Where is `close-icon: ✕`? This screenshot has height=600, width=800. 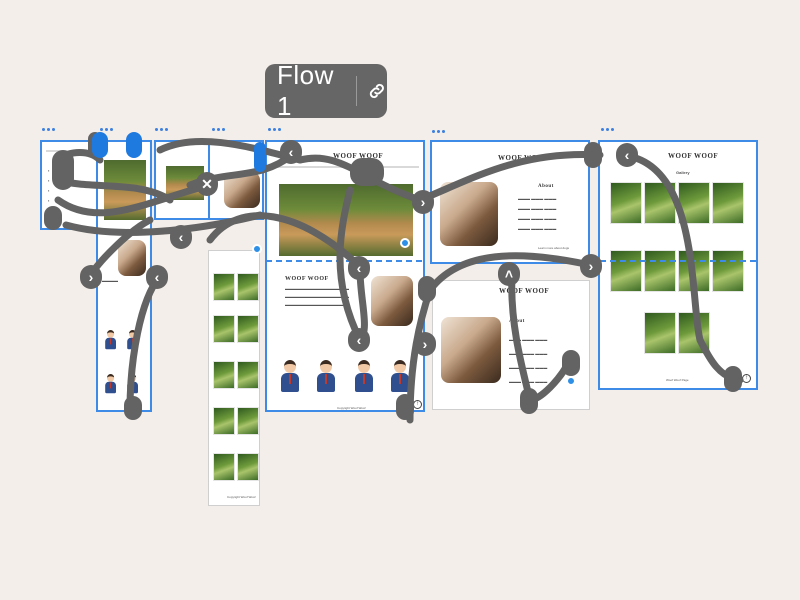 close-icon: ✕ is located at coordinates (207, 184).